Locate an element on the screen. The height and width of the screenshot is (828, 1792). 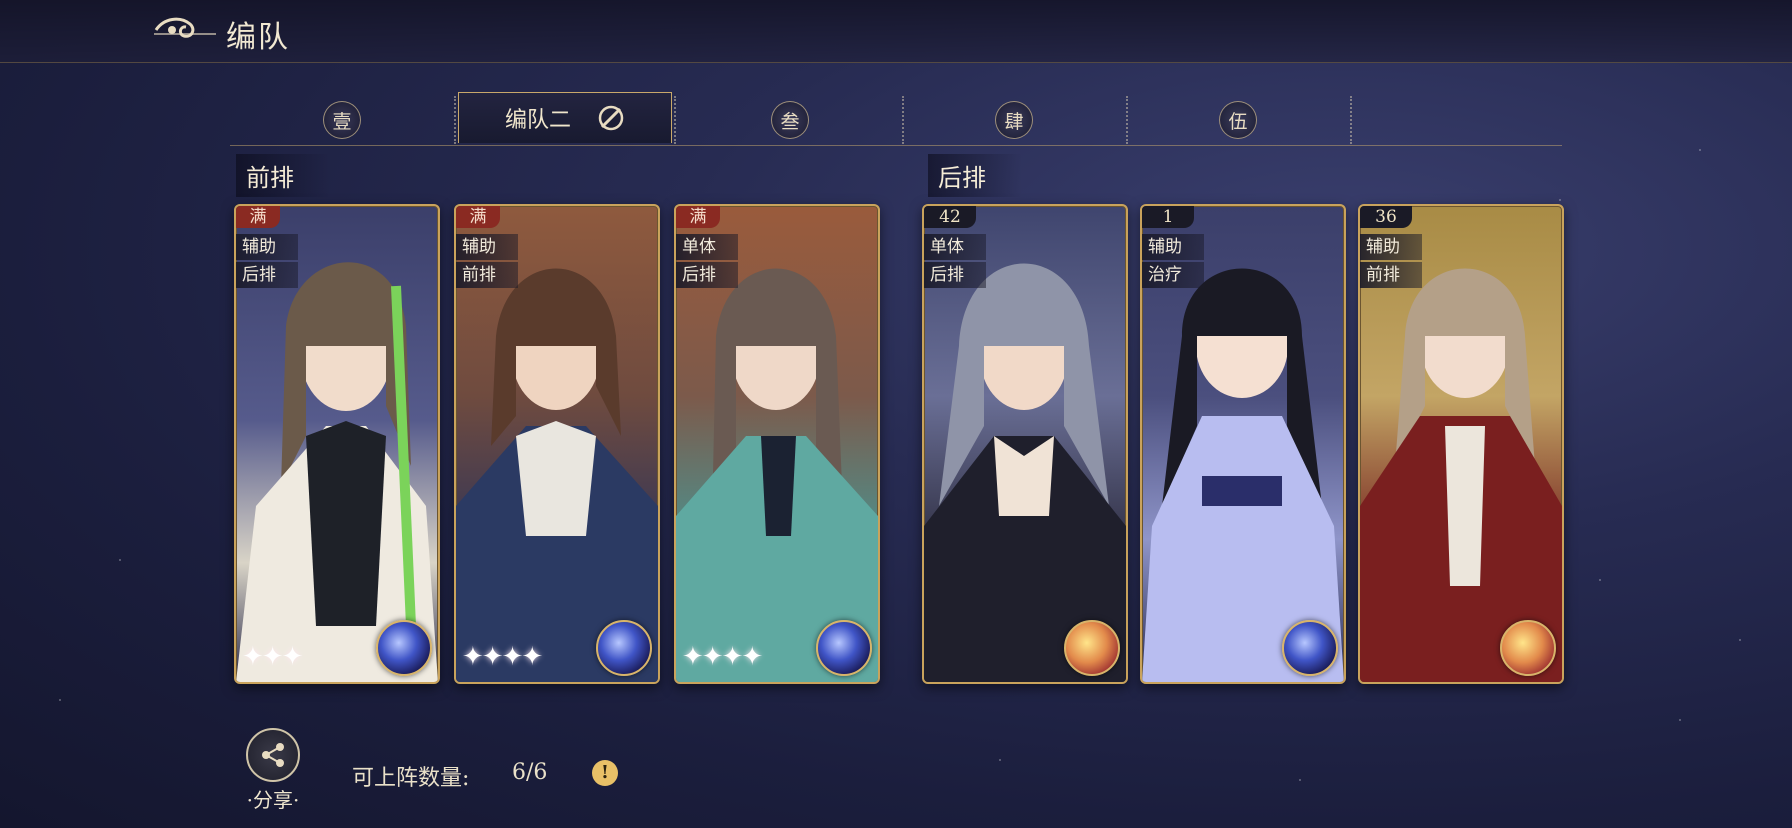
position-tag: 治疗 is located at coordinates (1173, 275).